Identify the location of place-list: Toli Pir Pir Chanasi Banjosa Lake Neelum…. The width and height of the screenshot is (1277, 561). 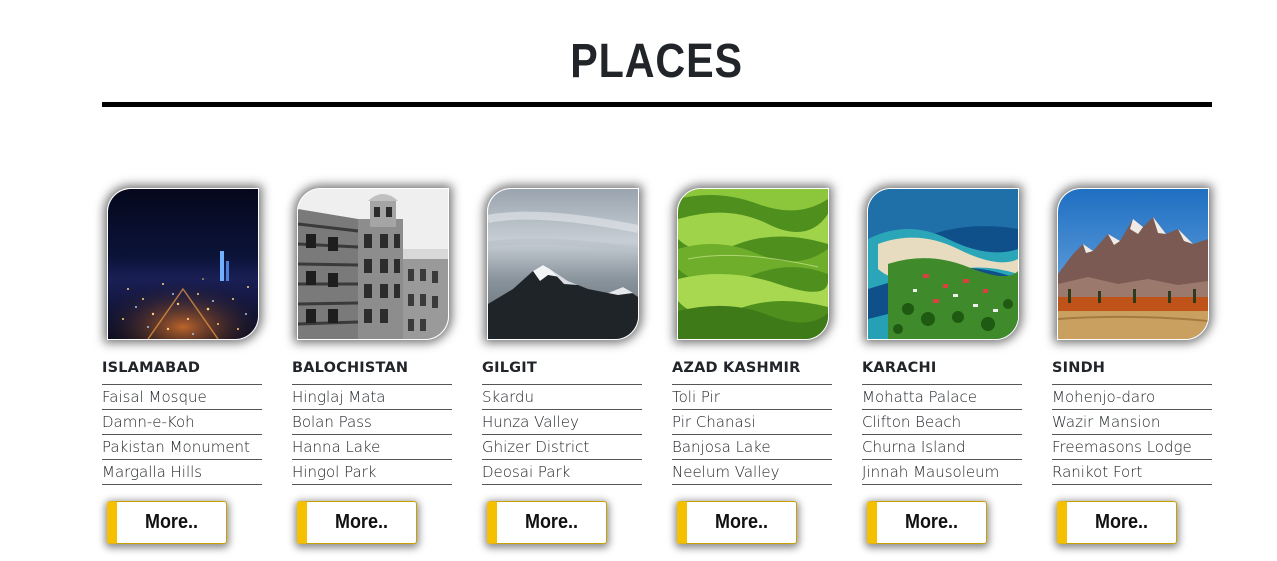
(752, 434).